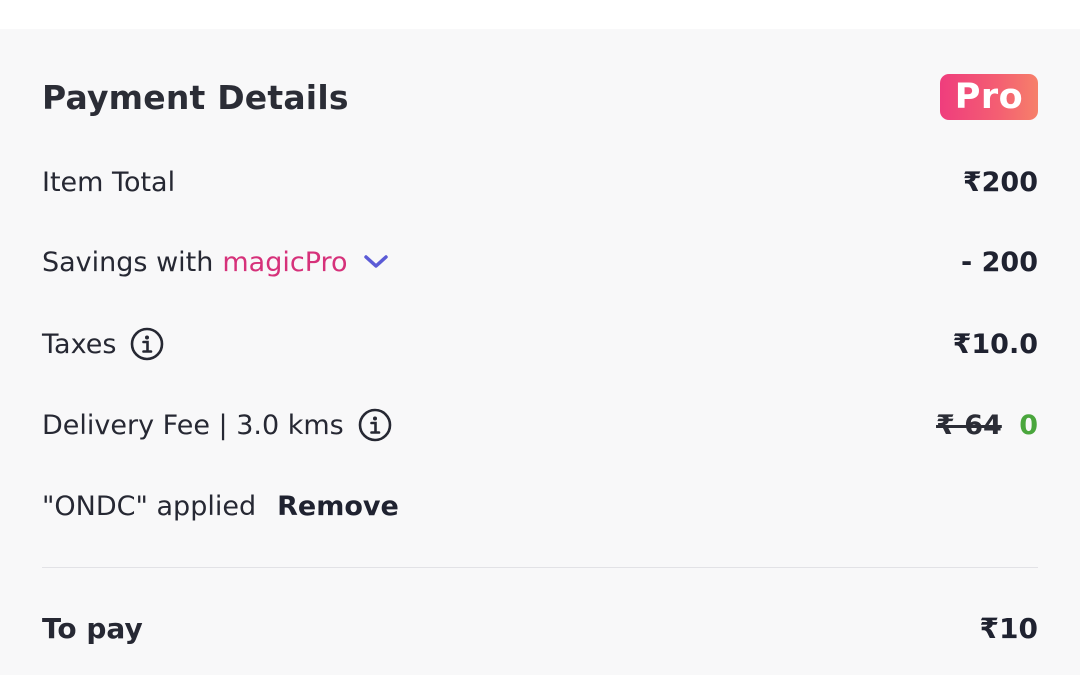 This screenshot has width=1080, height=675. I want to click on to-pay-value: ₹10, so click(1008, 628).